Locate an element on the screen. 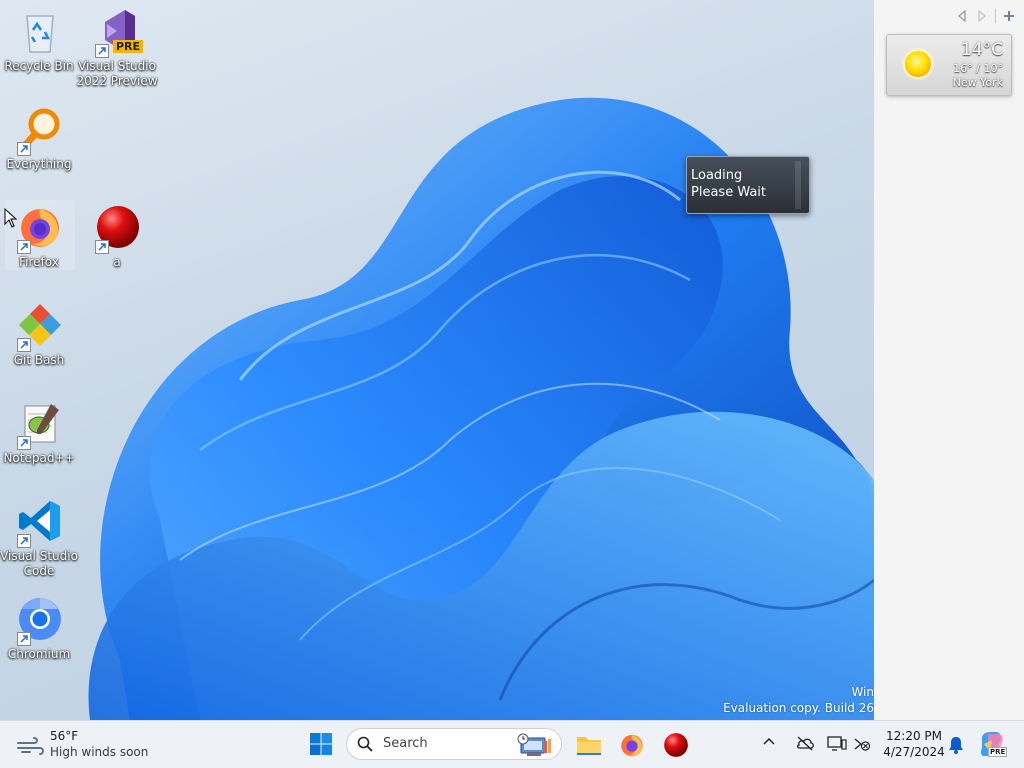 The image size is (1024, 768). copilot-preview-badge: PRE is located at coordinates (998, 752).